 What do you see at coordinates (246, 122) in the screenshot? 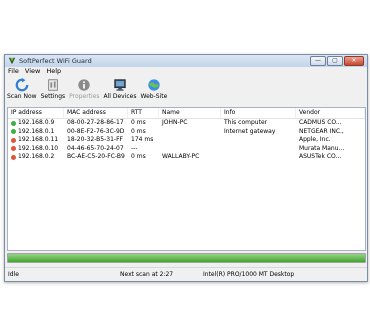
I see `cell-info: This computer` at bounding box center [246, 122].